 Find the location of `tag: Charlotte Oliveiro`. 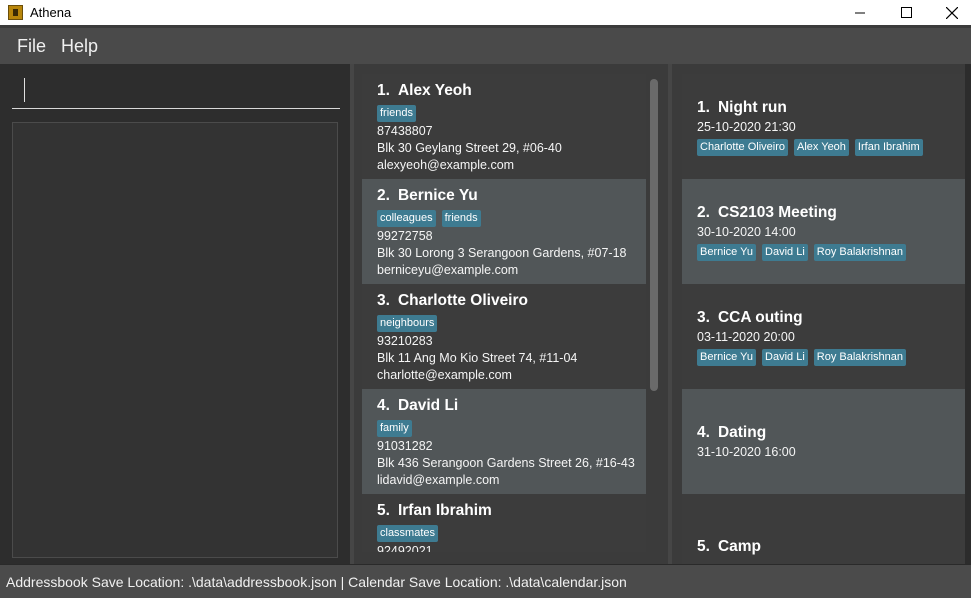

tag: Charlotte Oliveiro is located at coordinates (742, 147).